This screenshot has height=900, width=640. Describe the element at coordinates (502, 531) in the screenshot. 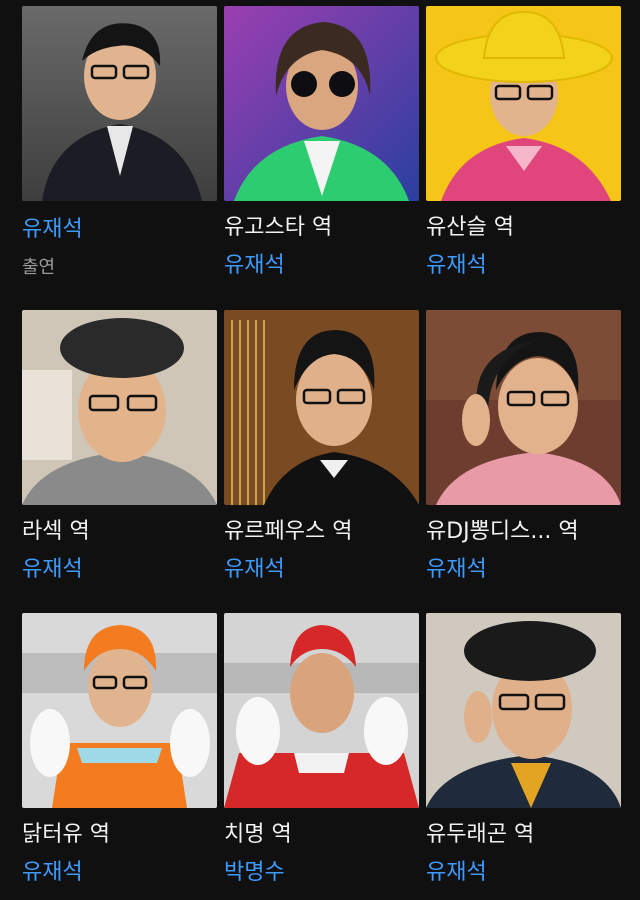

I see `cast-role-name: 유DJ뽕디스... 역` at that location.